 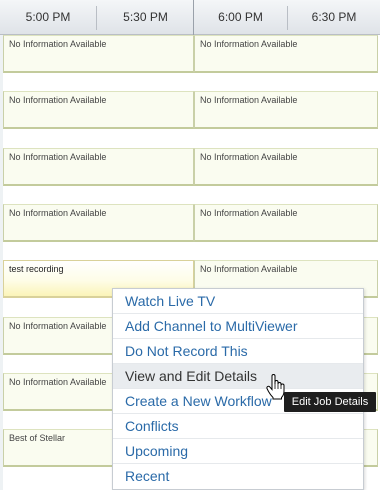 I want to click on time-header: 5:00 PM 5:30 PM 6:00 PM 6:30 PM, so click(x=190, y=17).